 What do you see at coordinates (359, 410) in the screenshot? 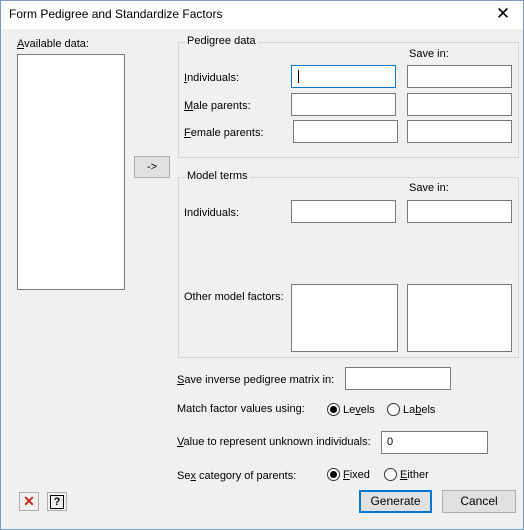
I see `levels-label: Levels` at bounding box center [359, 410].